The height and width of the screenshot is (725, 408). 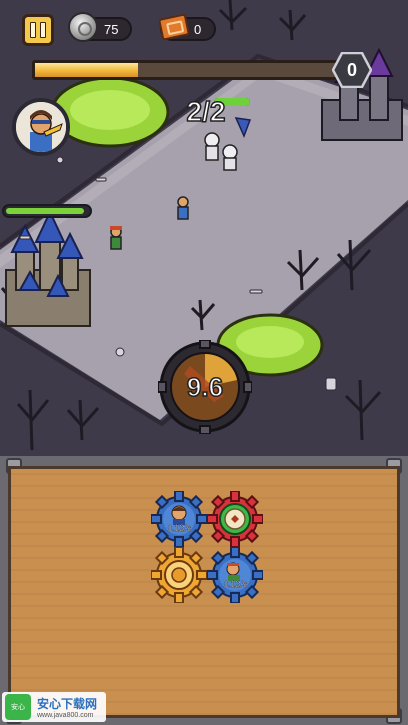 What do you see at coordinates (83, 27) in the screenshot?
I see `silver-coin-icon` at bounding box center [83, 27].